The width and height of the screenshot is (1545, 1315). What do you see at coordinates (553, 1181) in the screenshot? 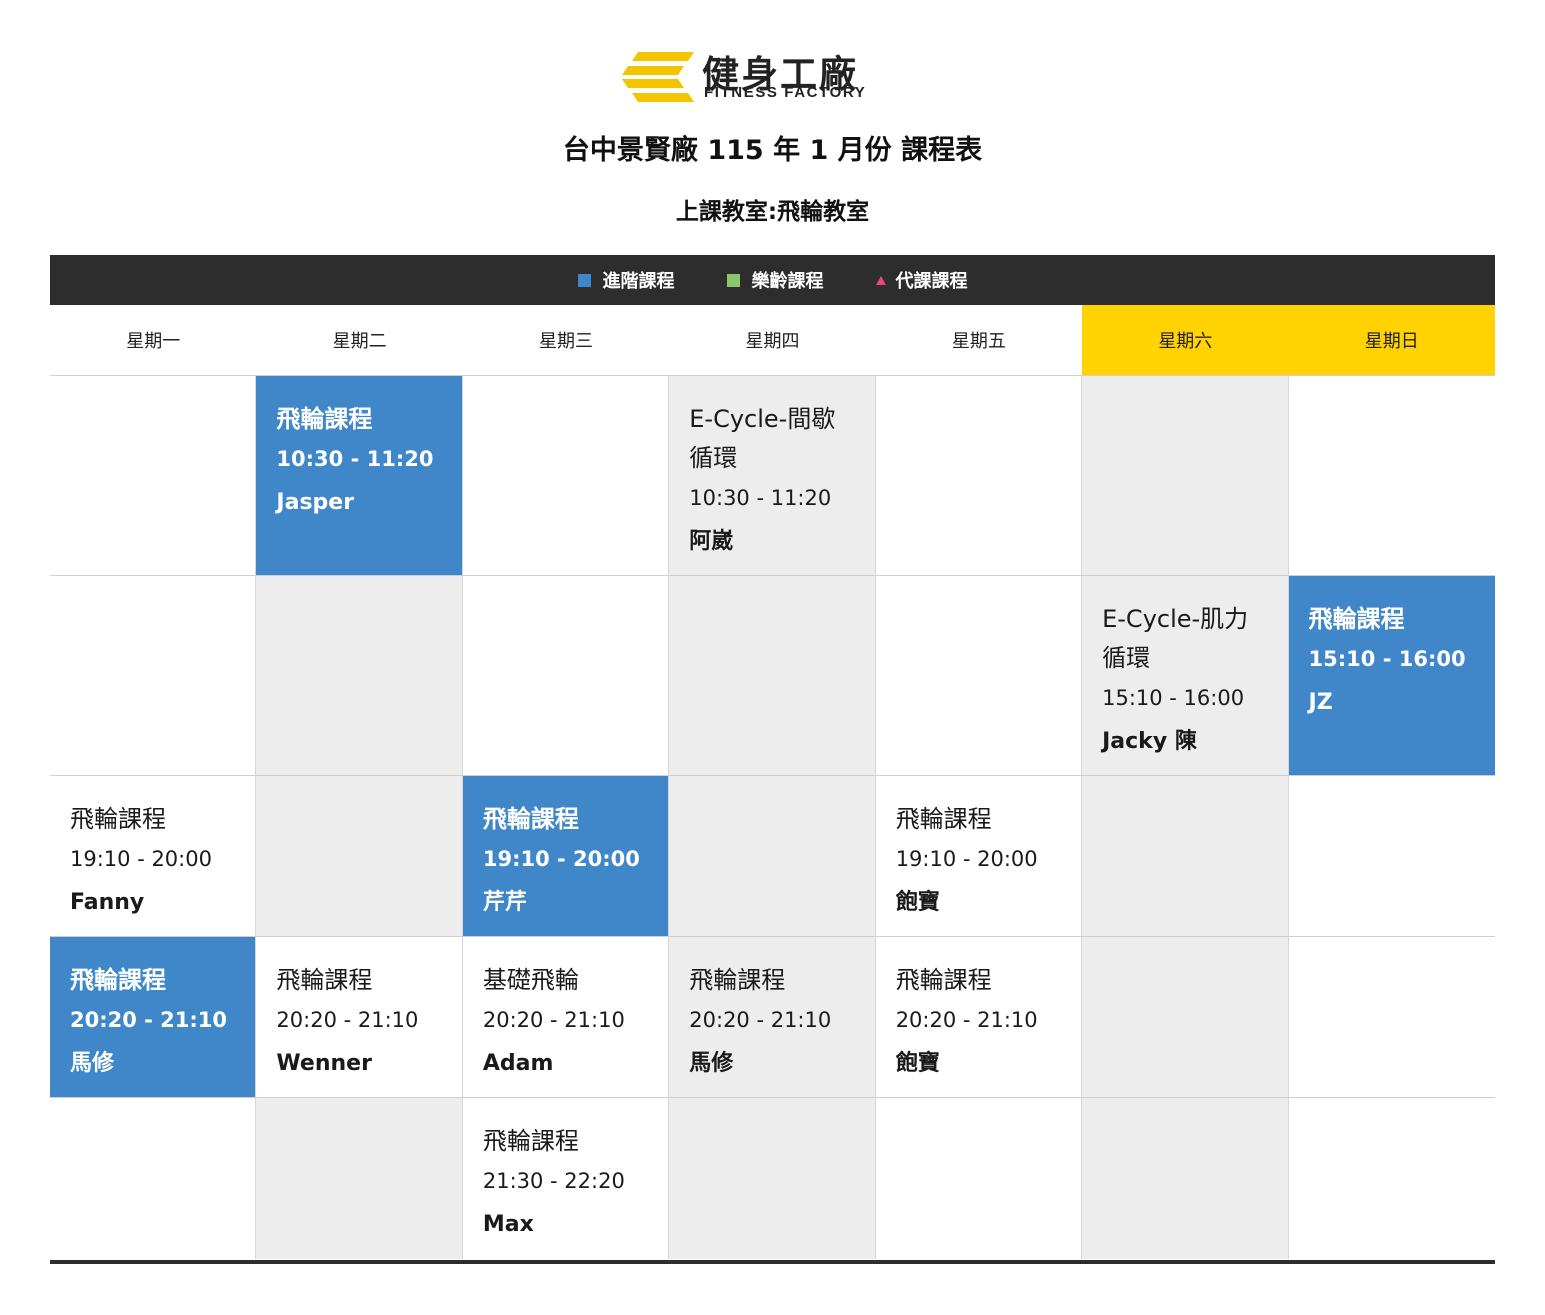
I see `class-time: 21:30 - 22:20` at bounding box center [553, 1181].